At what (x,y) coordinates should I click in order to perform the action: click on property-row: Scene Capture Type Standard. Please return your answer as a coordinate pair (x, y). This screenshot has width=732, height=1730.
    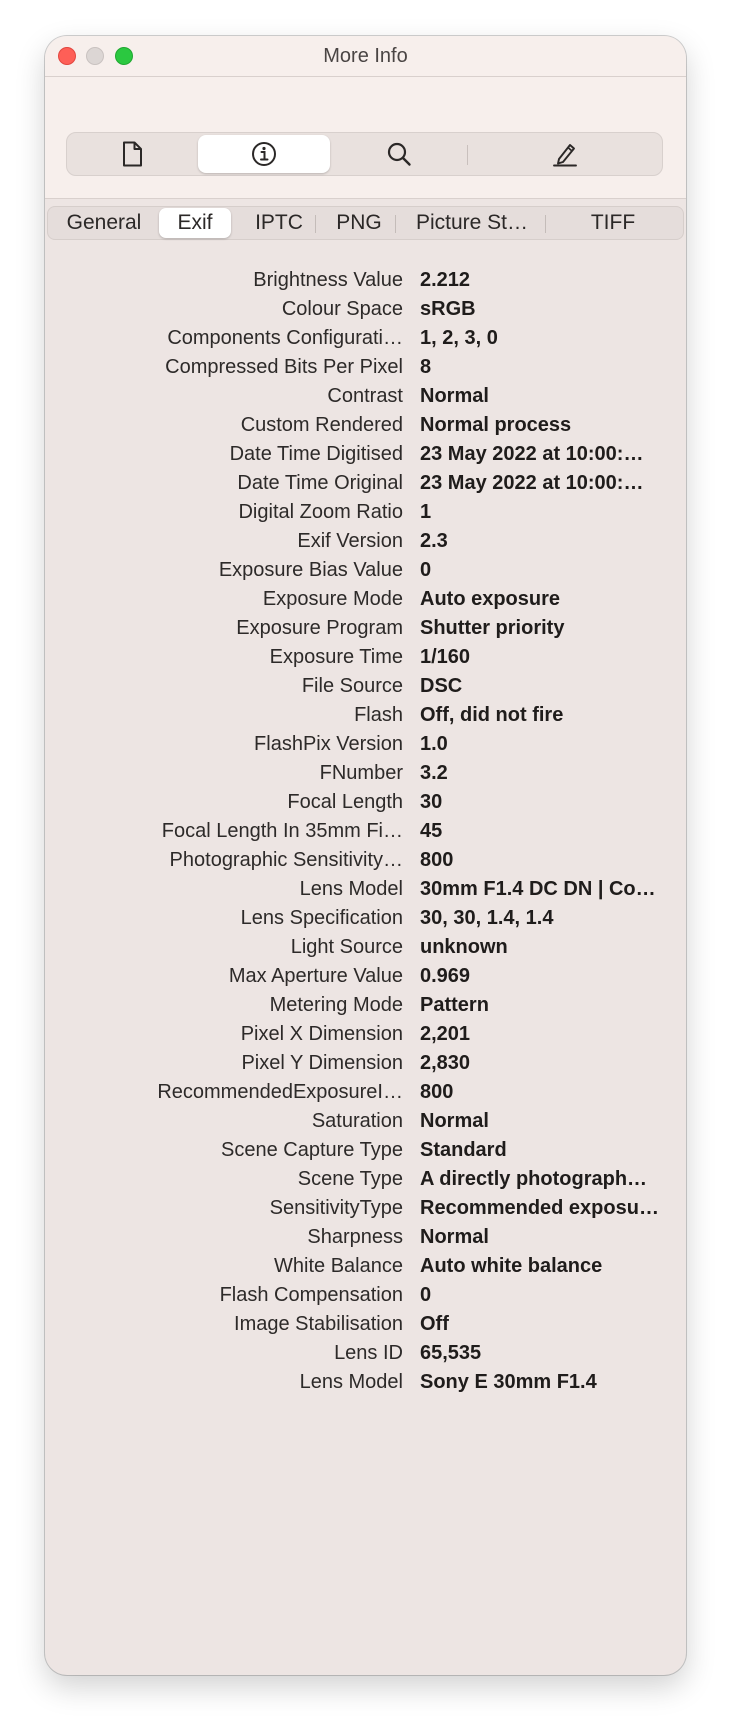
    Looking at the image, I should click on (365, 1150).